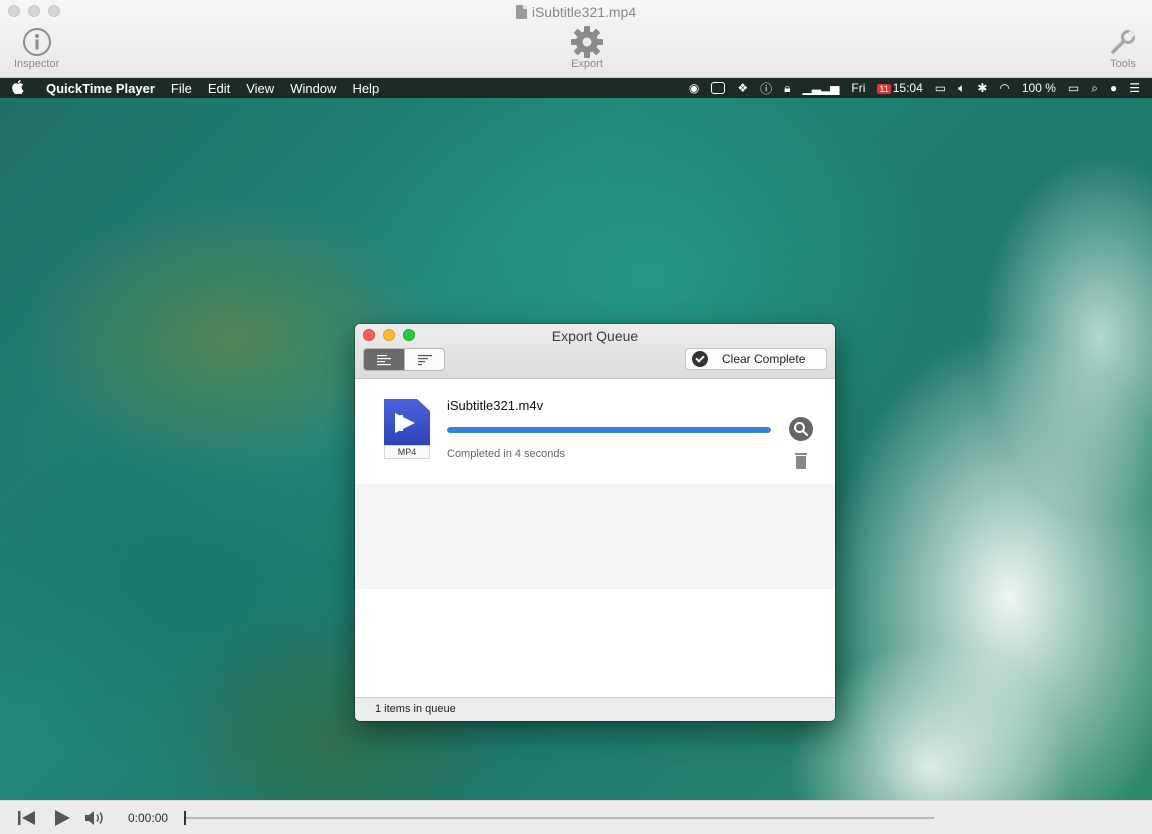  Describe the element at coordinates (587, 64) in the screenshot. I see `export-label: Export` at that location.